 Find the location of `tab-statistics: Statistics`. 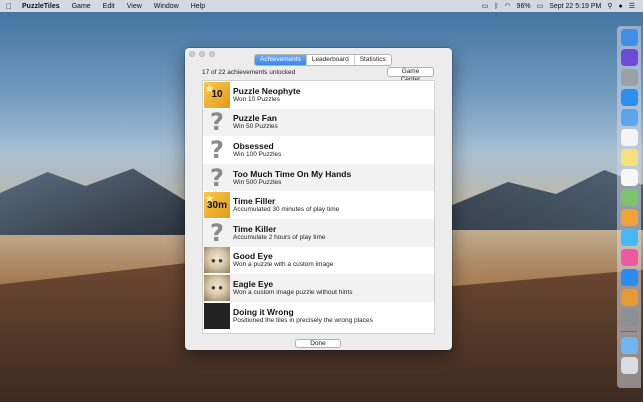

tab-statistics: Statistics is located at coordinates (373, 60).